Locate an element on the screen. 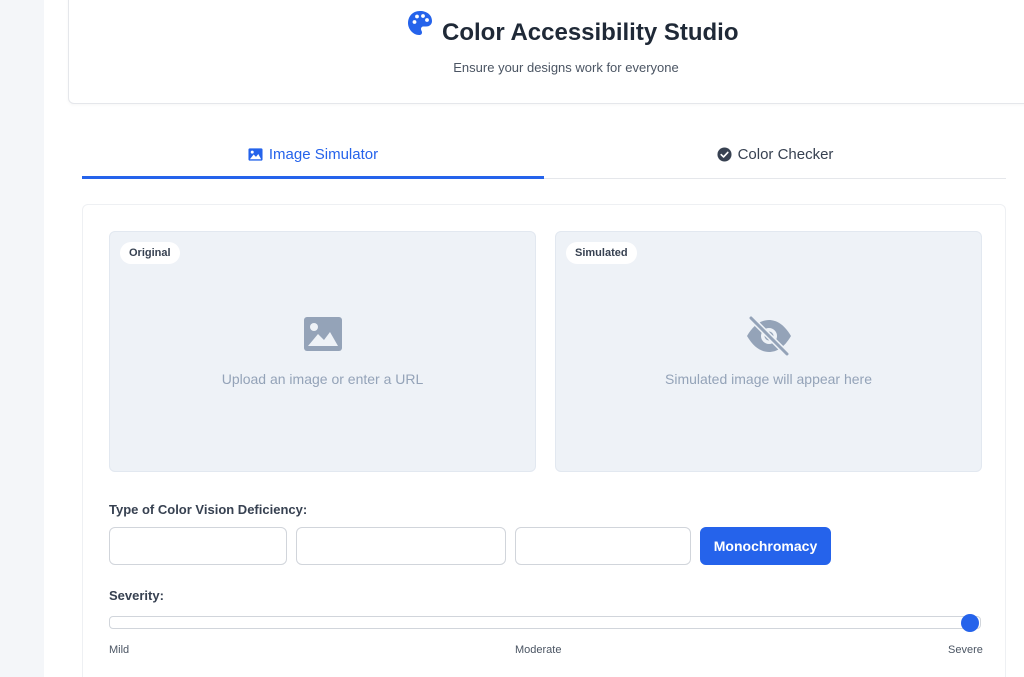 This screenshot has height=677, width=1024. original-badge: Original is located at coordinates (150, 253).